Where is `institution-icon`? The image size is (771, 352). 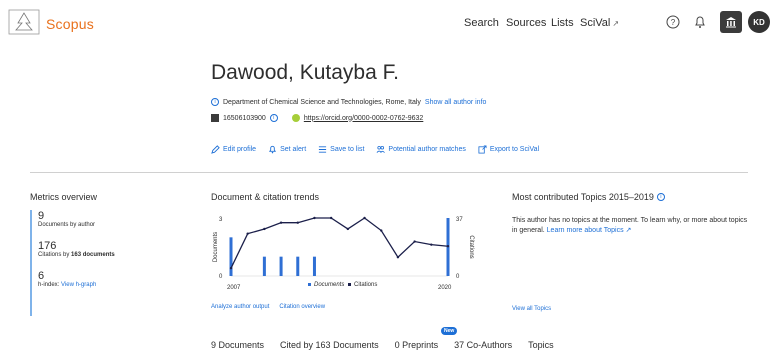
institution-icon is located at coordinates (731, 22).